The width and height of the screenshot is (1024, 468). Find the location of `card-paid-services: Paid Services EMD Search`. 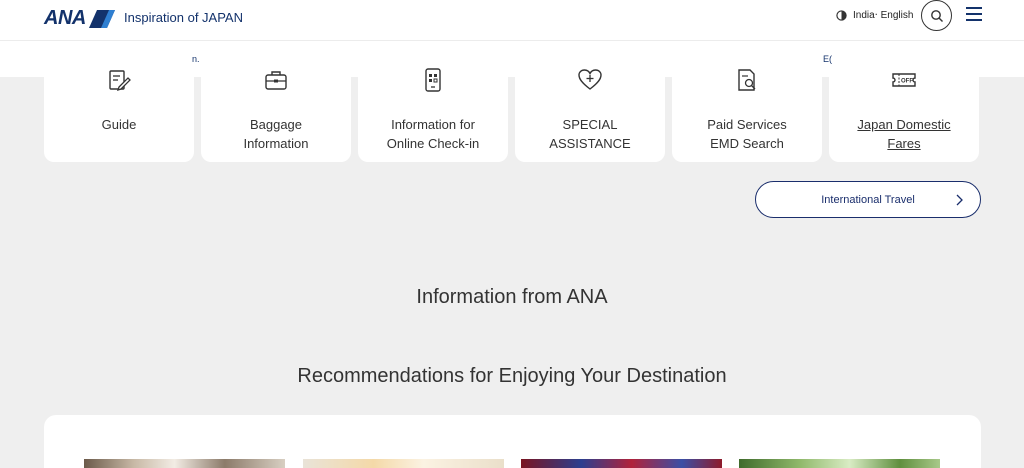

card-paid-services: Paid Services EMD Search is located at coordinates (747, 115).